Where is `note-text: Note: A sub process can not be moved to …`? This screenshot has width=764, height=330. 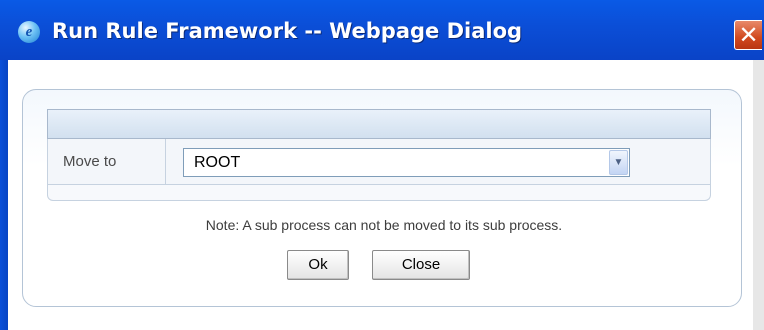
note-text: Note: A sub process can not be moved to … is located at coordinates (384, 225).